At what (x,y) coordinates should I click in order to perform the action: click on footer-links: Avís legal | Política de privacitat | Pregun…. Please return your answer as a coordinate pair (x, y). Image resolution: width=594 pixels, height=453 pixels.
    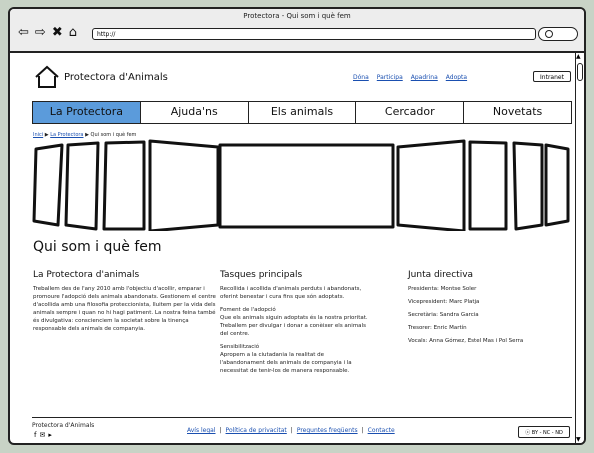
    Looking at the image, I should click on (291, 430).